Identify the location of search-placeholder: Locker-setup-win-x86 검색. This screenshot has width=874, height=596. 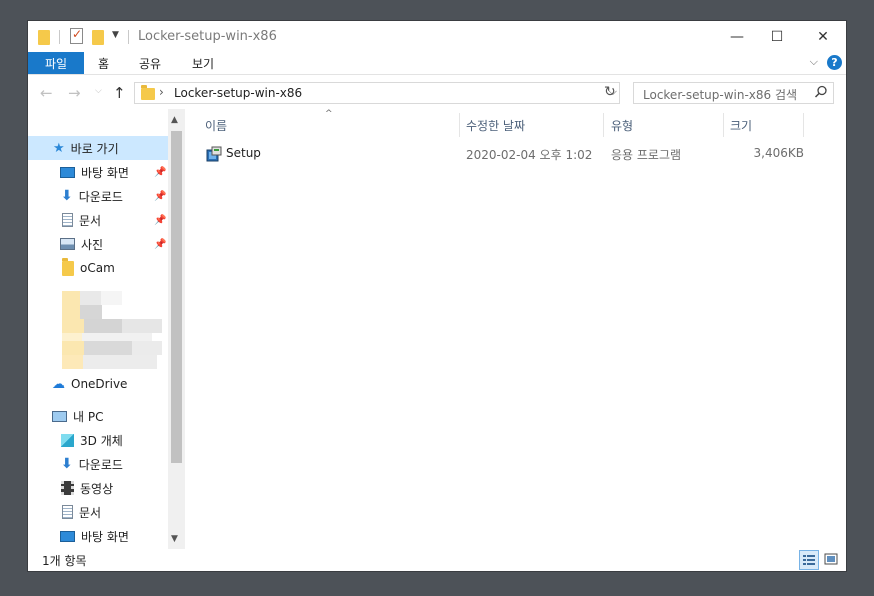
(720, 95).